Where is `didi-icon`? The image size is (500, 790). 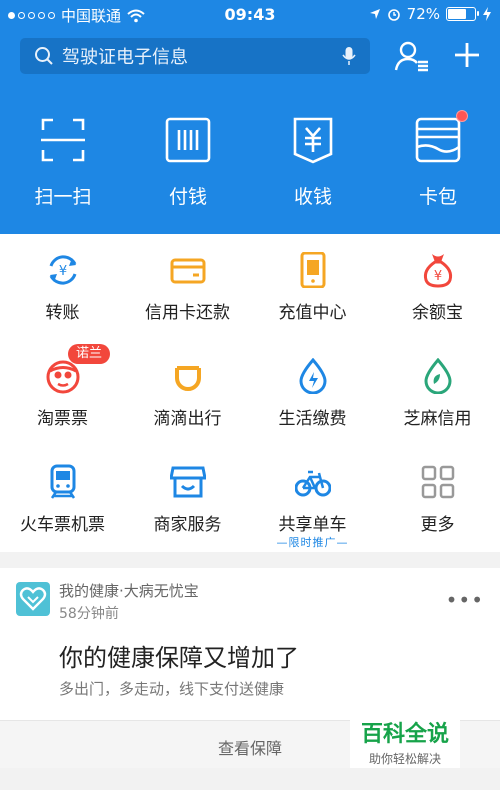
didi-icon is located at coordinates (188, 378).